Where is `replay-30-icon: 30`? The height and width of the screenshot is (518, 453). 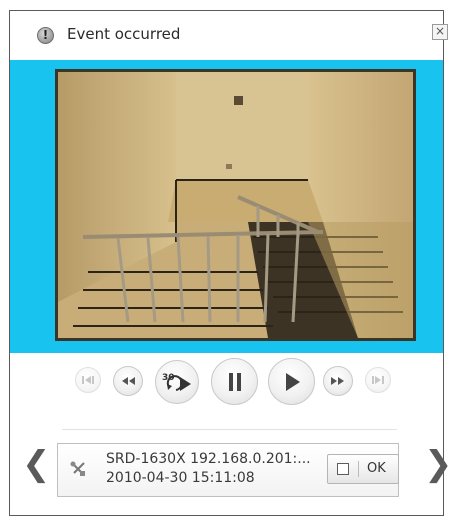
replay-30-icon: 30 is located at coordinates (176, 382).